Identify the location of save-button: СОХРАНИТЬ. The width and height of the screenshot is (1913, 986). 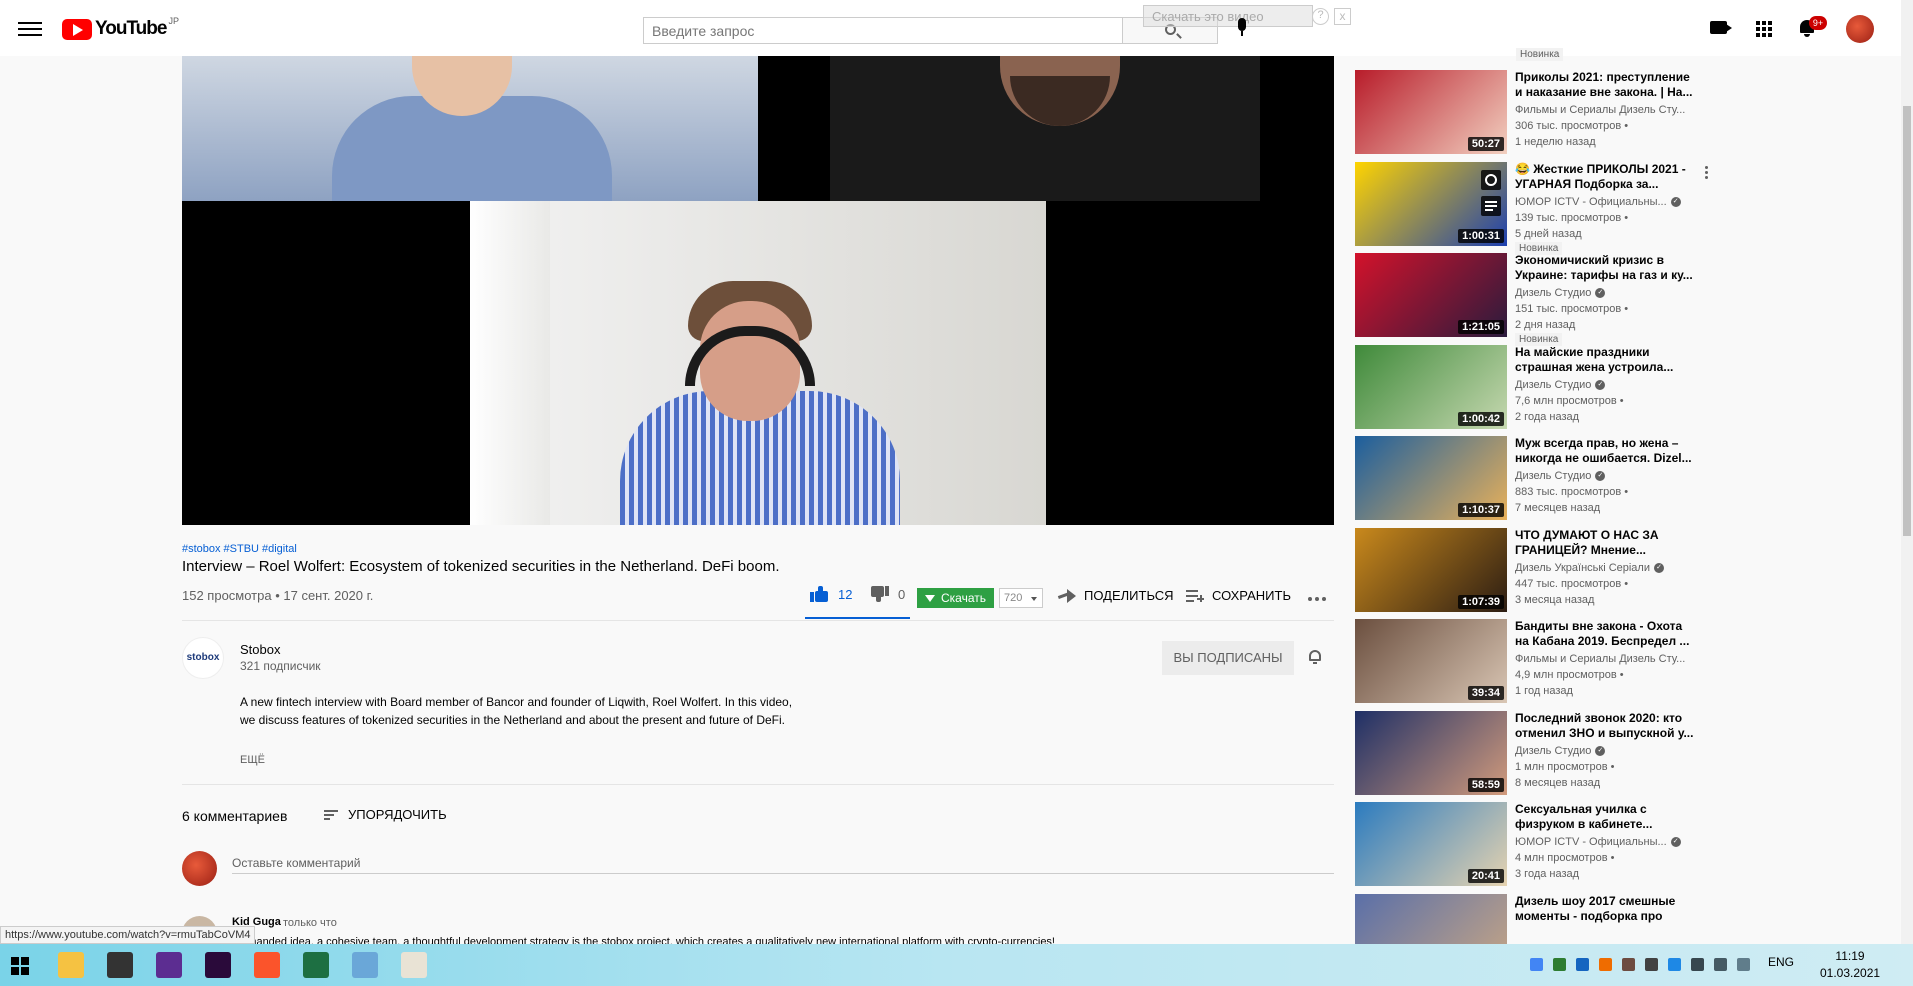
(1238, 595).